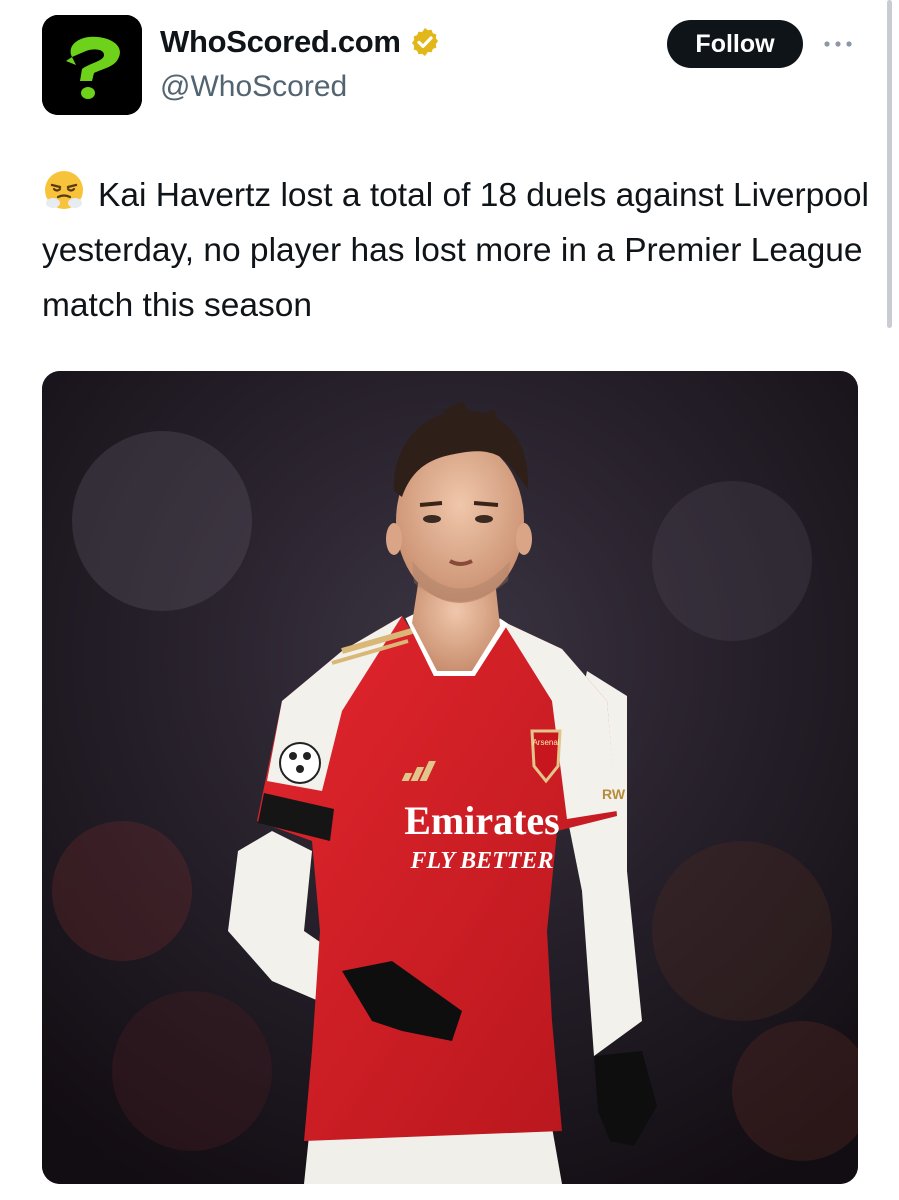 The image size is (899, 1200). I want to click on question-mark-logo-icon, so click(92, 65).